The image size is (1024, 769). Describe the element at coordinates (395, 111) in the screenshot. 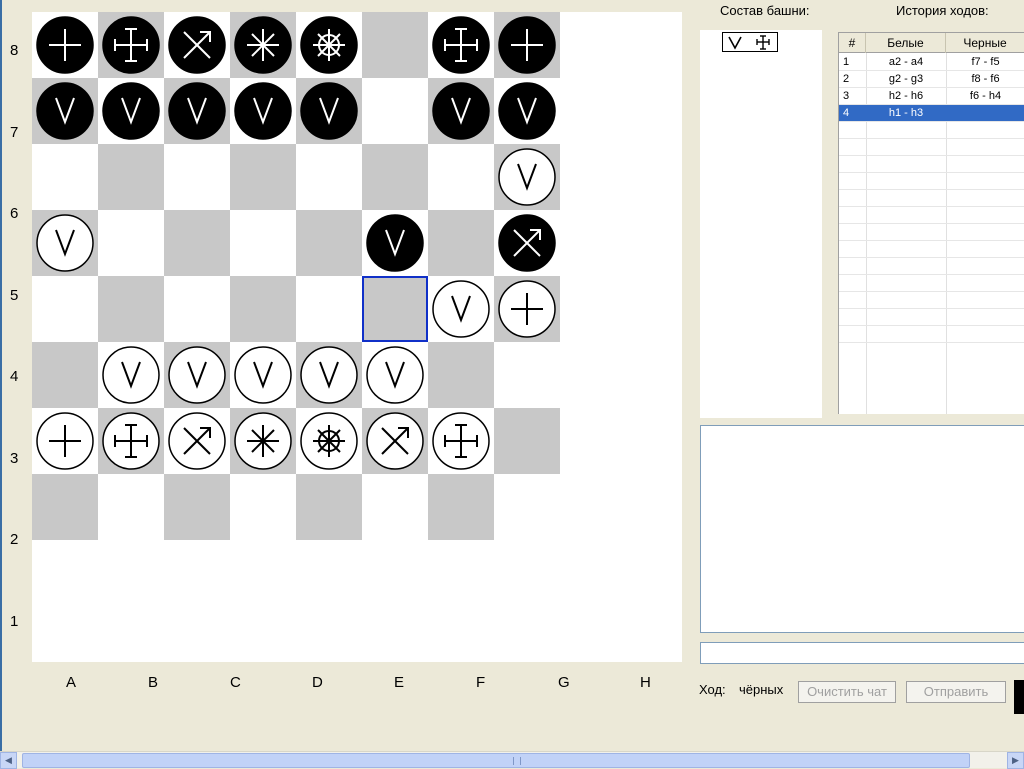

I see `square-f7` at that location.